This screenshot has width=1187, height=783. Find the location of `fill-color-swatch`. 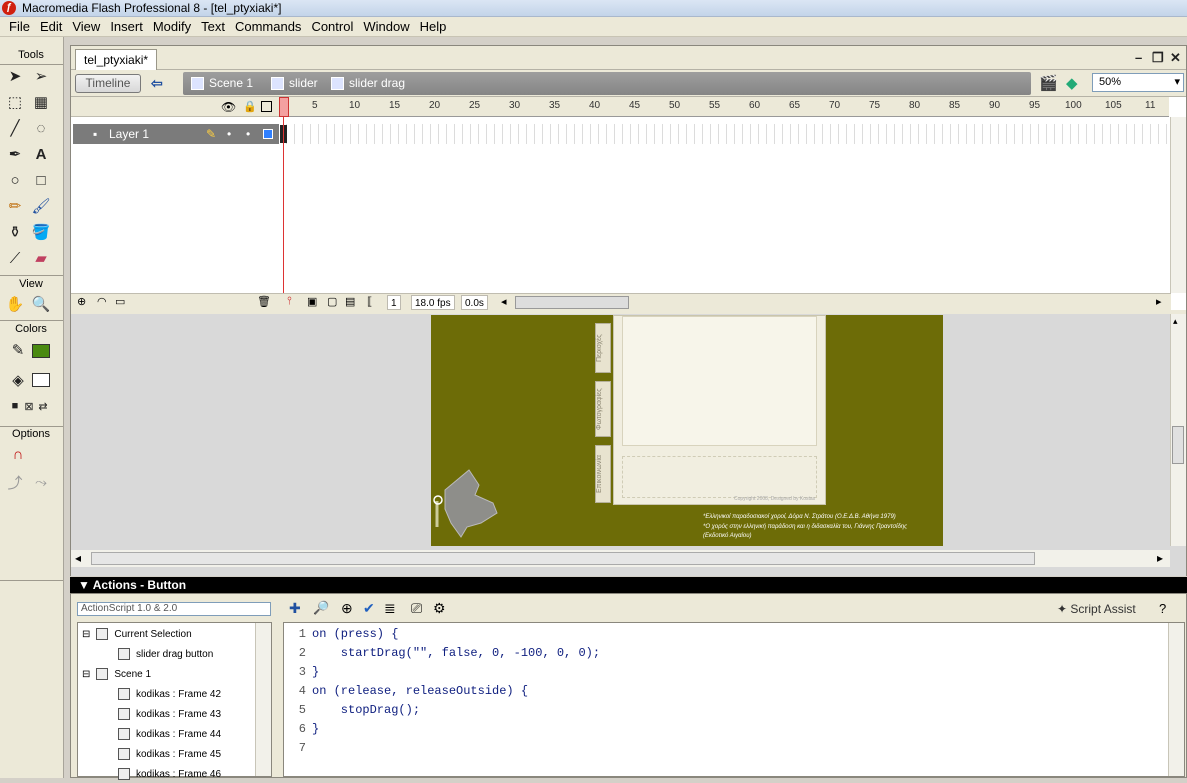

fill-color-swatch is located at coordinates (41, 380).